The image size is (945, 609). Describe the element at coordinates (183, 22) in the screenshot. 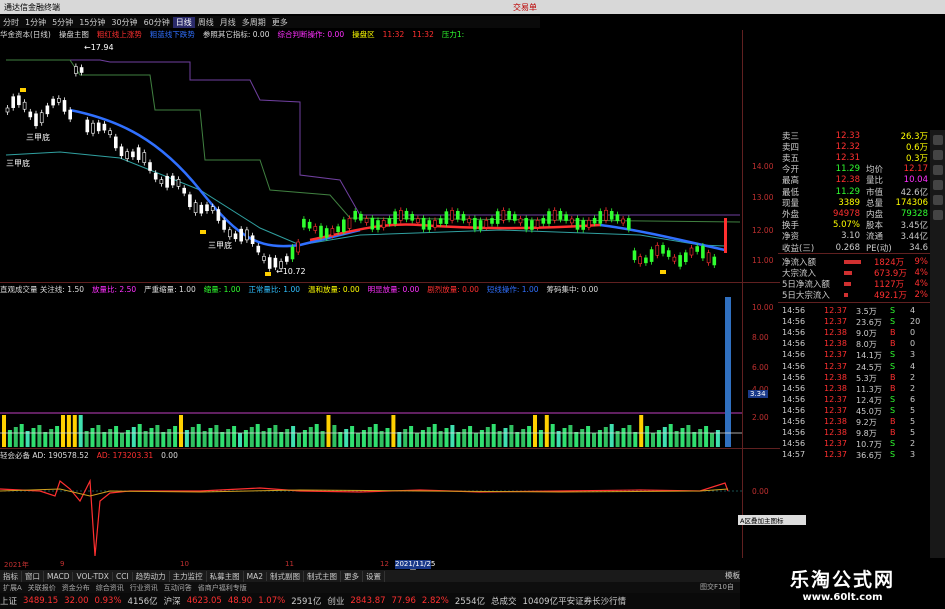

I see `period-tab: 日线` at that location.